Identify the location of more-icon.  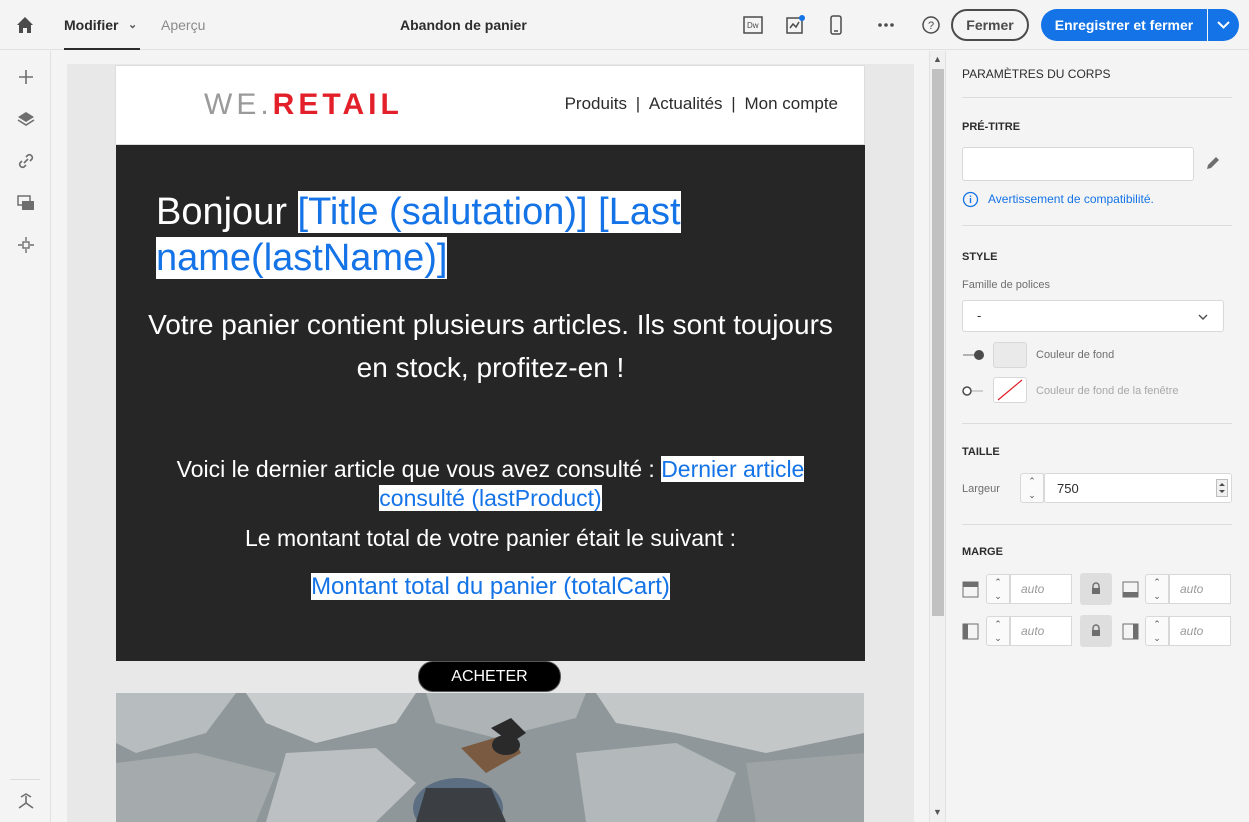
(886, 25).